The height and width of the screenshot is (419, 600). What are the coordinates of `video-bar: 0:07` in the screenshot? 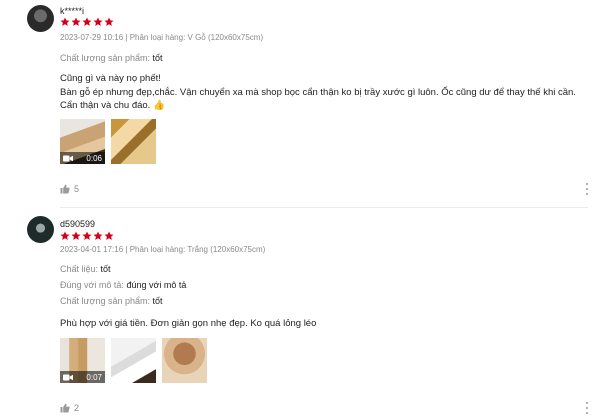 It's located at (82, 377).